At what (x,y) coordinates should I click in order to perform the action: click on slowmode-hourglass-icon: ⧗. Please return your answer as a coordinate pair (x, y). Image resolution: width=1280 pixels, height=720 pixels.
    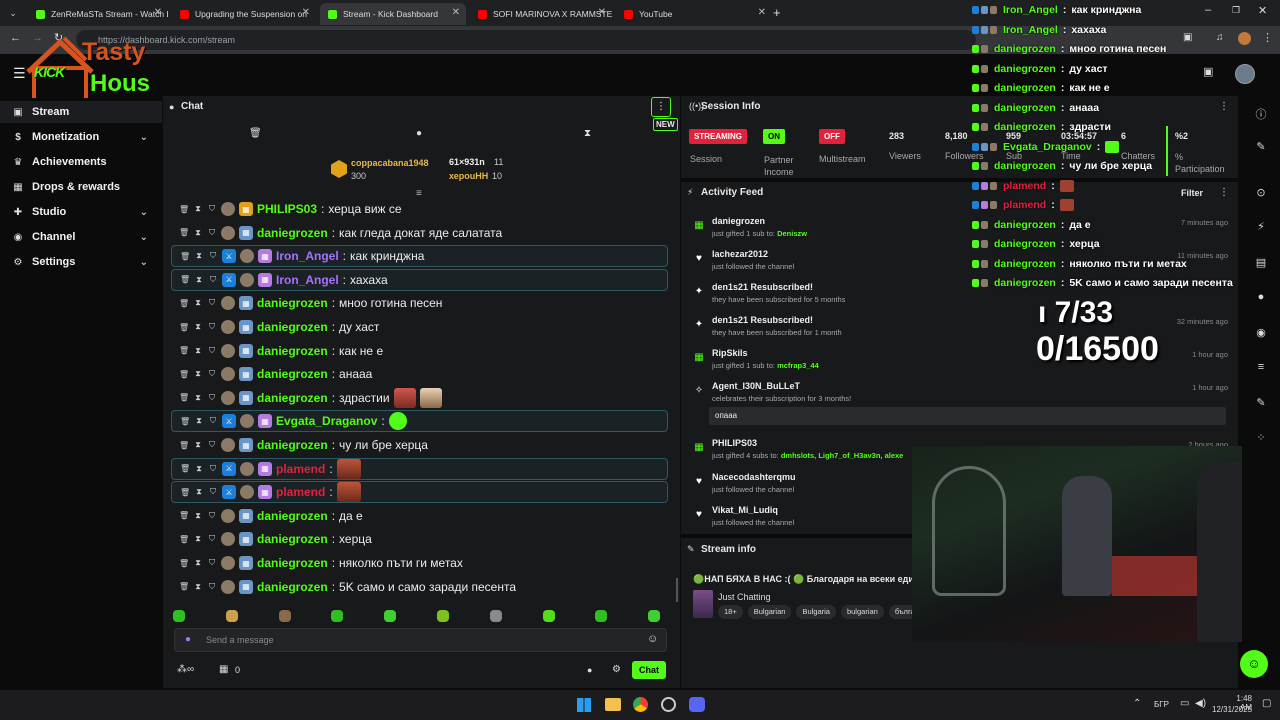
    Looking at the image, I should click on (587, 133).